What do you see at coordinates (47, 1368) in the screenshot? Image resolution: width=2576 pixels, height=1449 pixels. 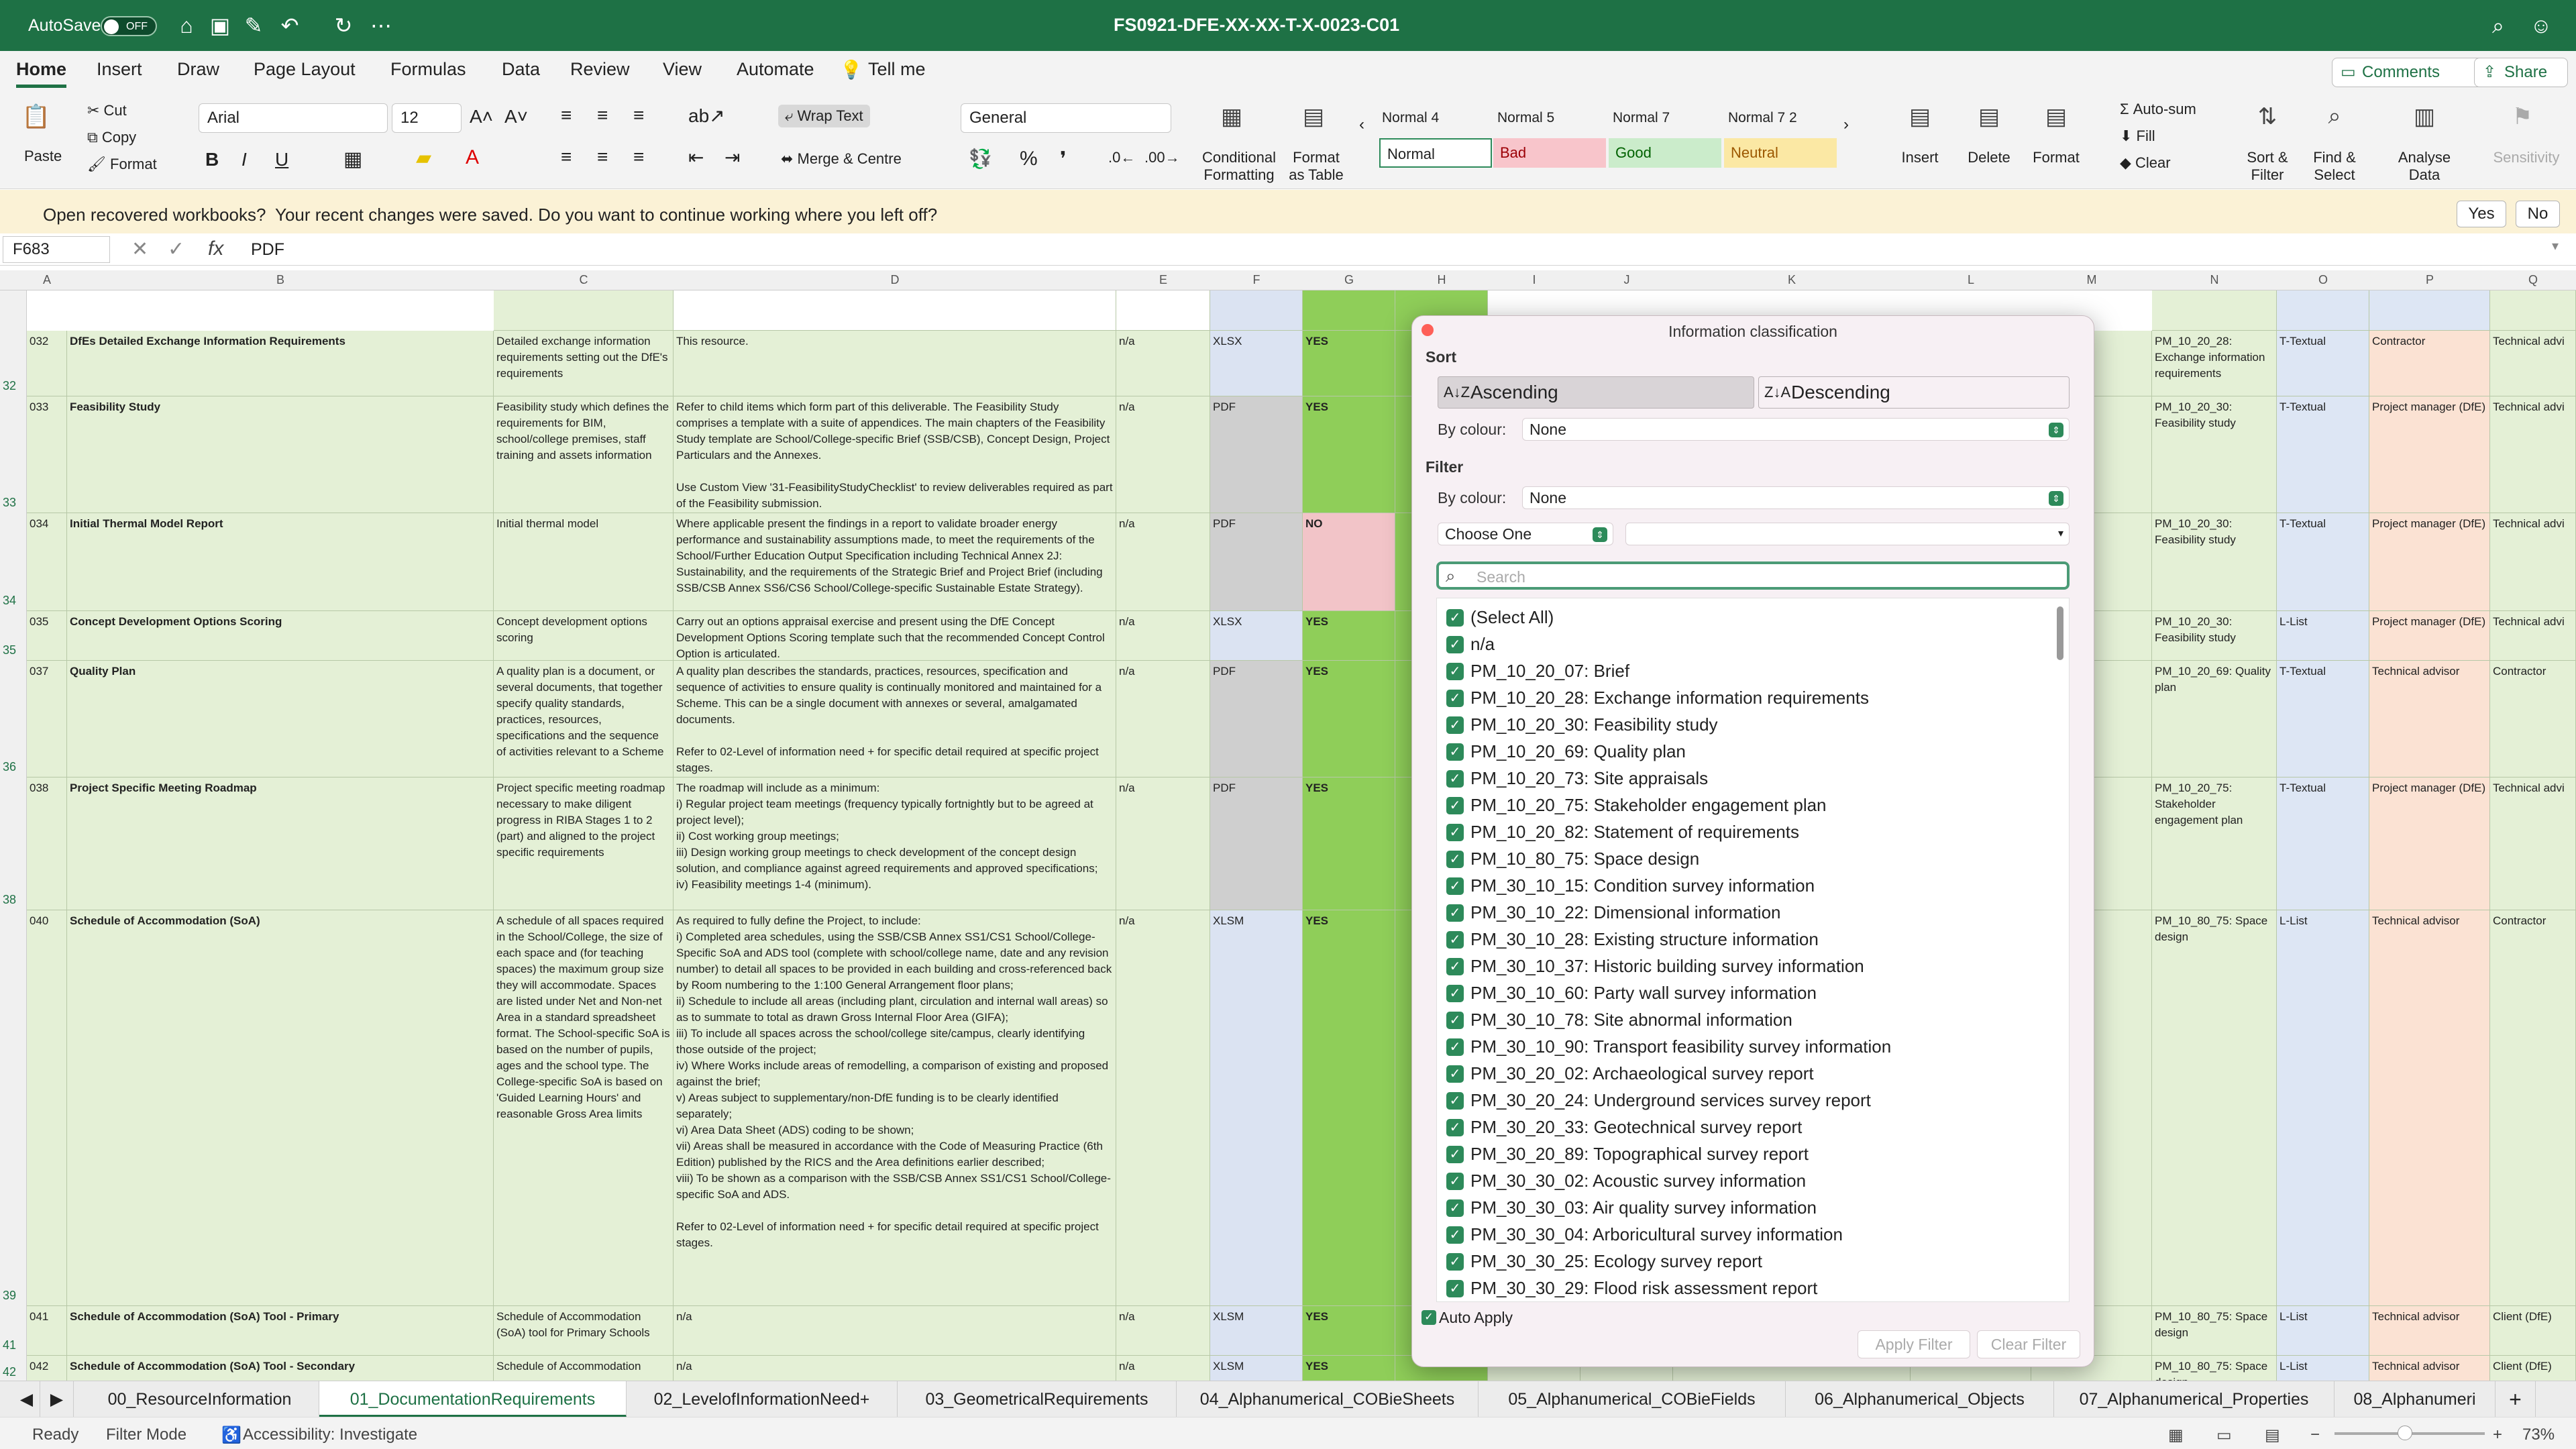 I see `table-cell: 042` at bounding box center [47, 1368].